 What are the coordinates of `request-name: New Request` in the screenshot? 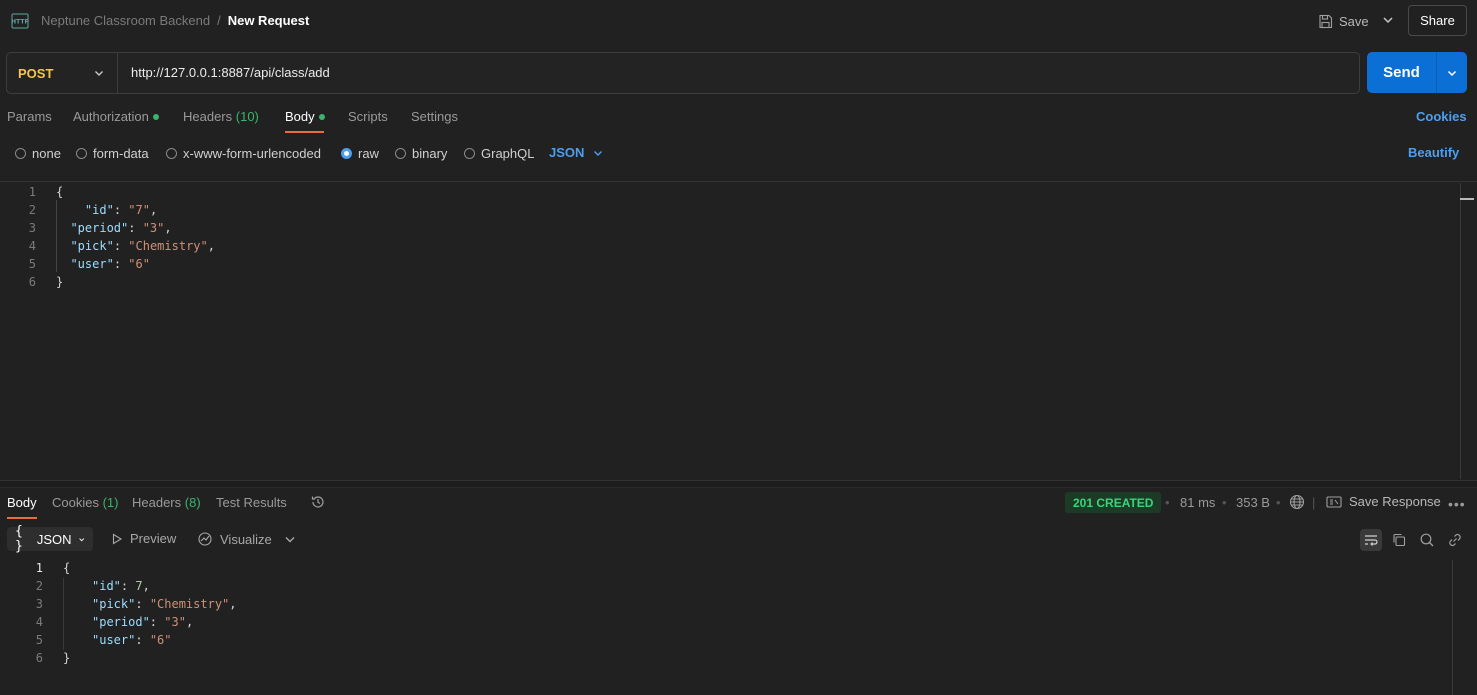 It's located at (269, 20).